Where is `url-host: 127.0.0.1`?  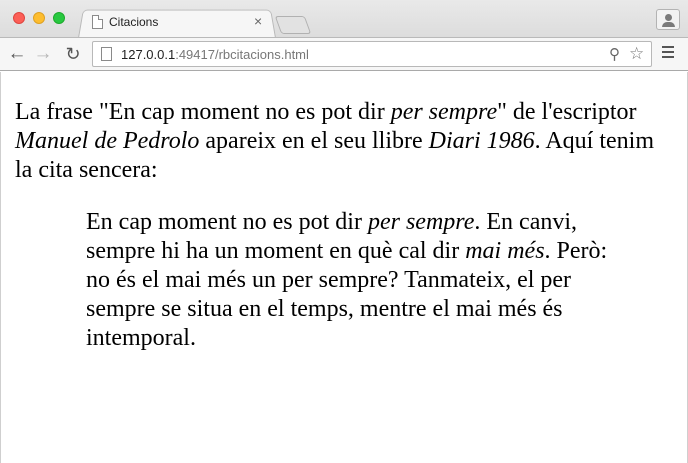 url-host: 127.0.0.1 is located at coordinates (148, 54).